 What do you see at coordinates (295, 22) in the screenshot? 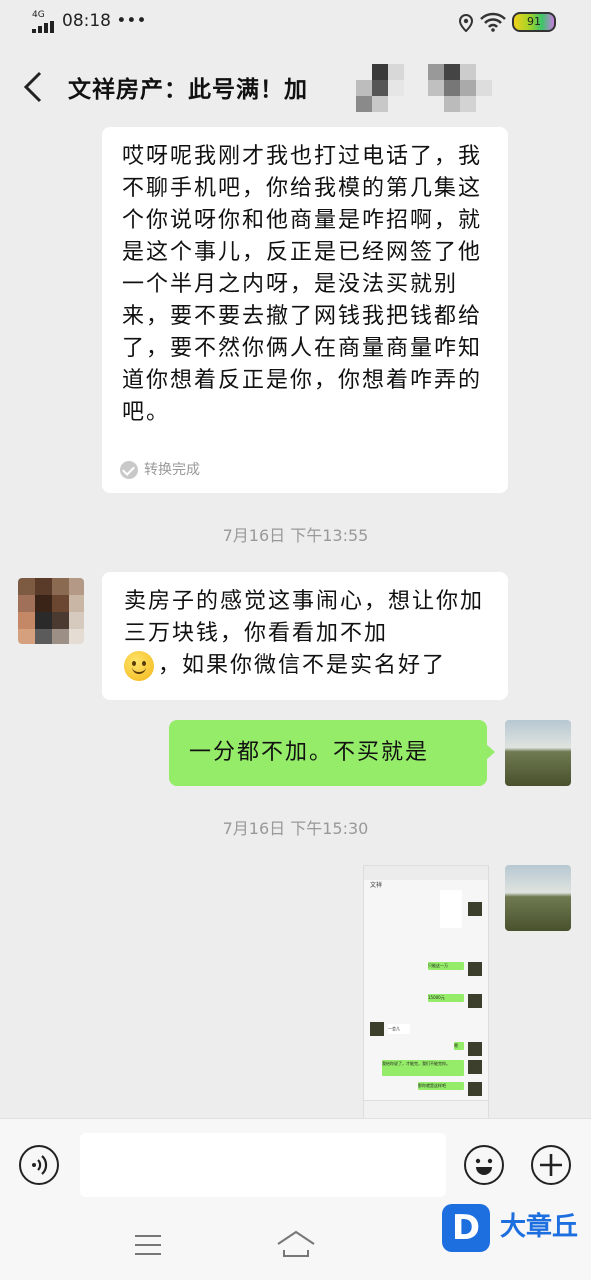
I see `status-bar: 4G 08:18 ••• 91` at bounding box center [295, 22].